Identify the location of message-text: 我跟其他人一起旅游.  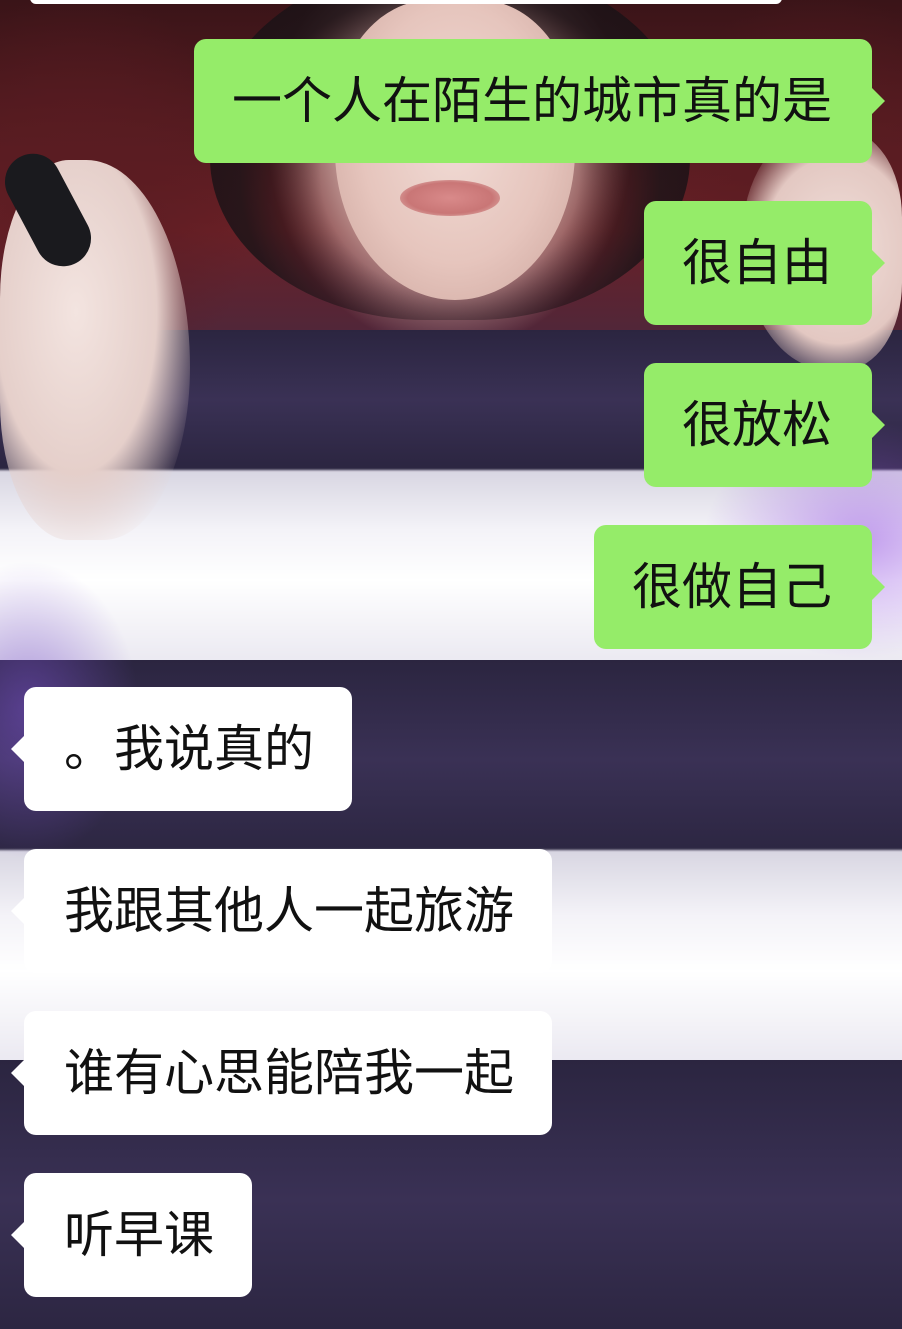
(289, 911).